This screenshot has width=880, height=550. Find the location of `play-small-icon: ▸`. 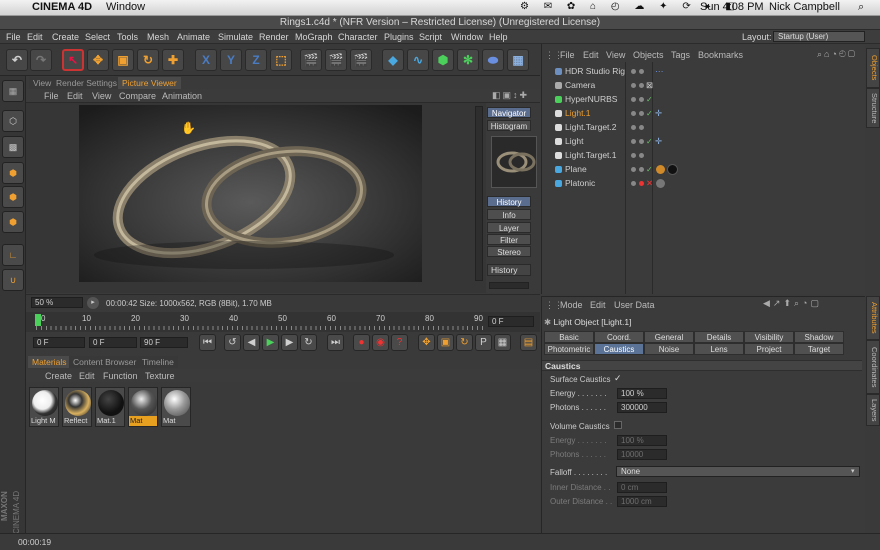

play-small-icon: ▸ is located at coordinates (93, 303).